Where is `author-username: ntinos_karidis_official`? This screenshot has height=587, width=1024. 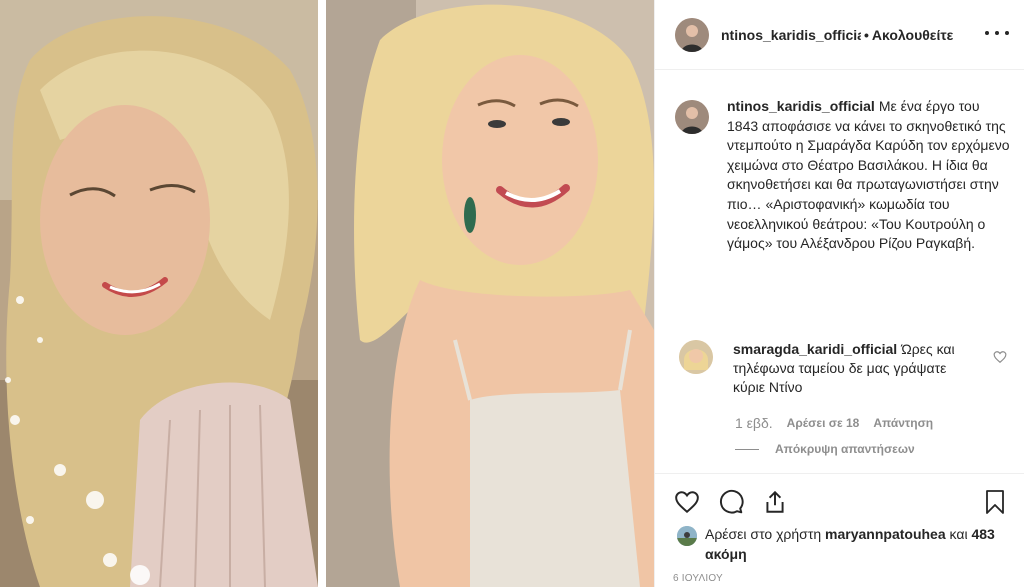
author-username: ntinos_karidis_official is located at coordinates (791, 35).